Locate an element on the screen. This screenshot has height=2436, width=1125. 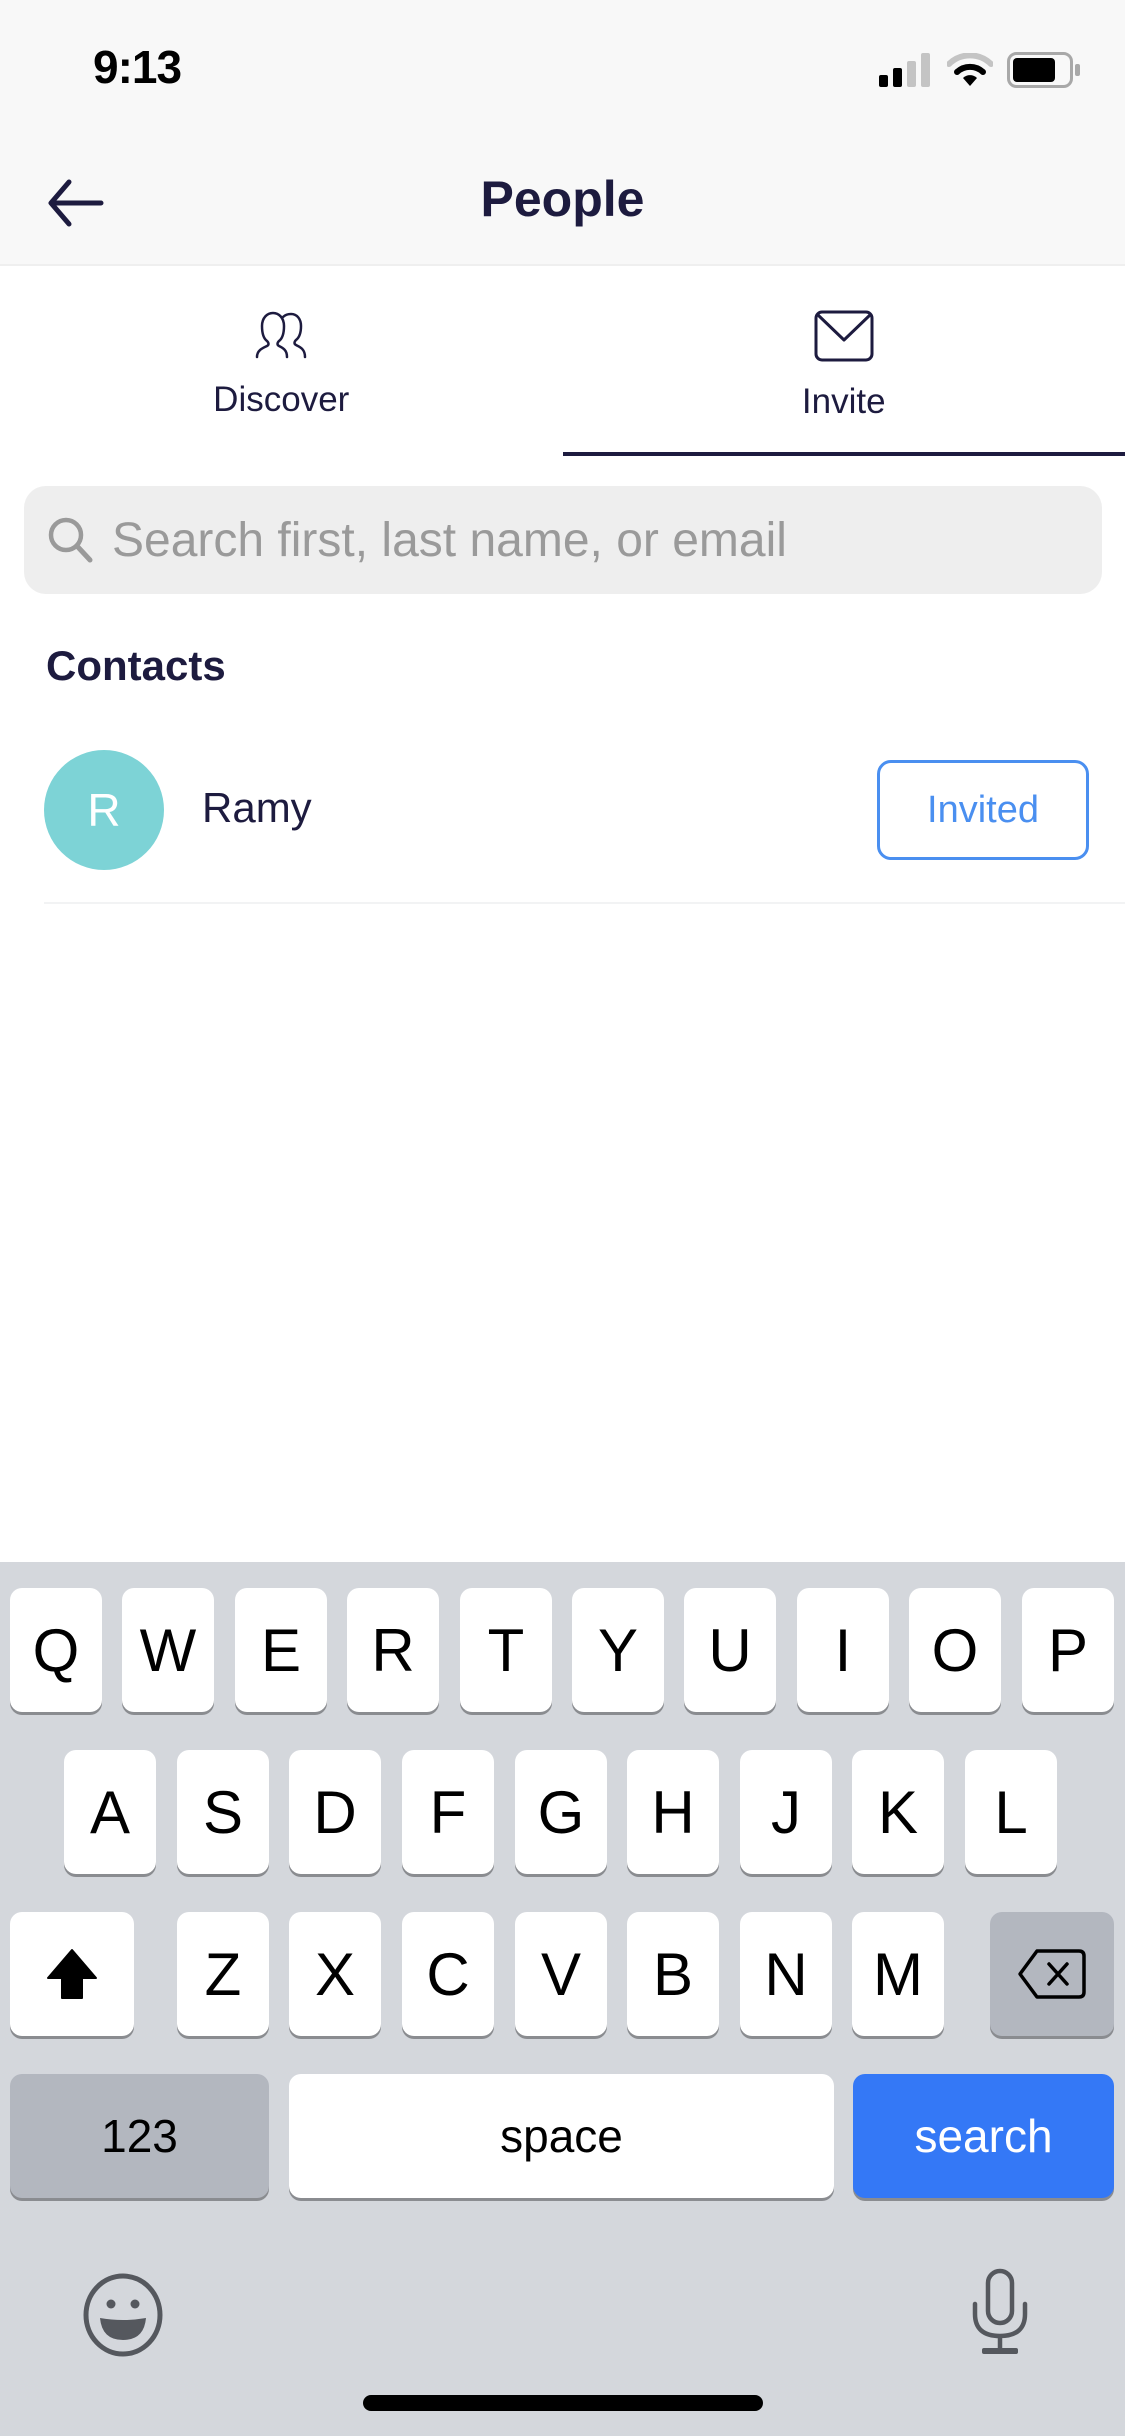
key-m: M is located at coordinates (898, 1974).